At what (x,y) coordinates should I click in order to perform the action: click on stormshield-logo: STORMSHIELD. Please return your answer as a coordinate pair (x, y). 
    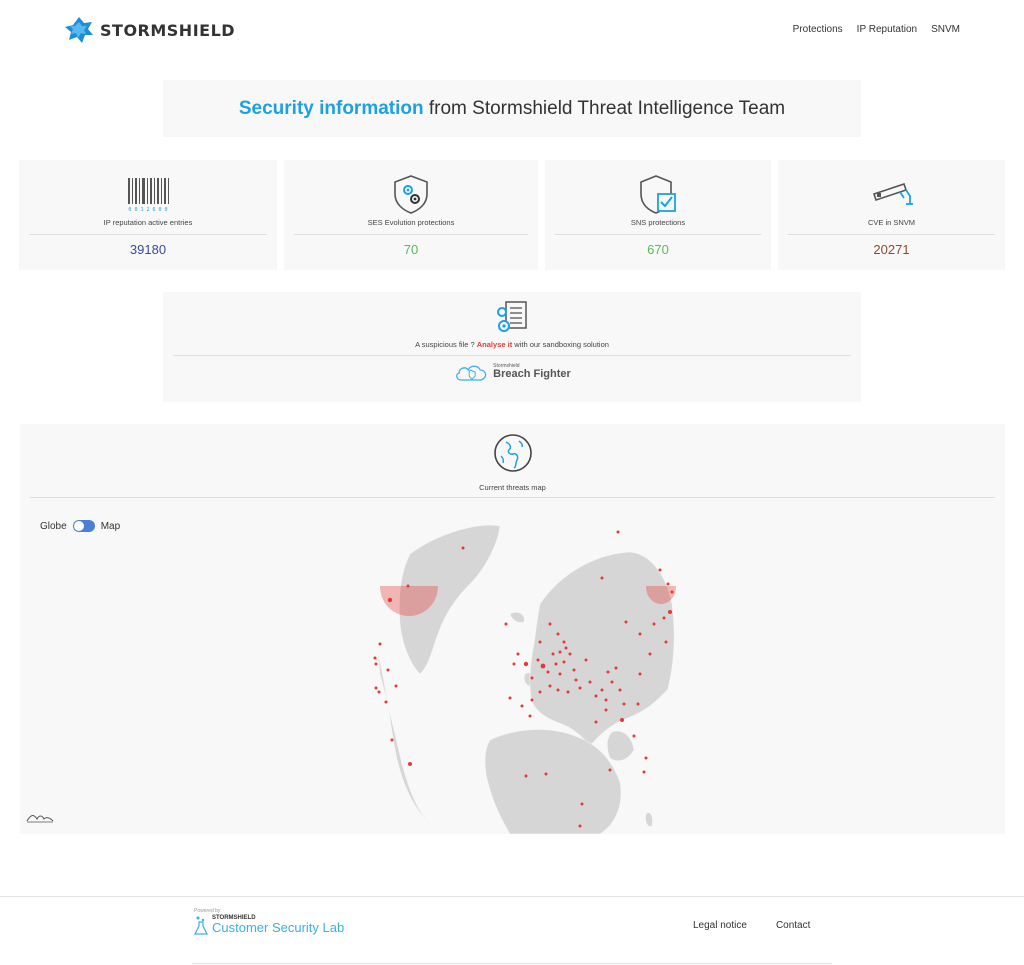
    Looking at the image, I should click on (149, 30).